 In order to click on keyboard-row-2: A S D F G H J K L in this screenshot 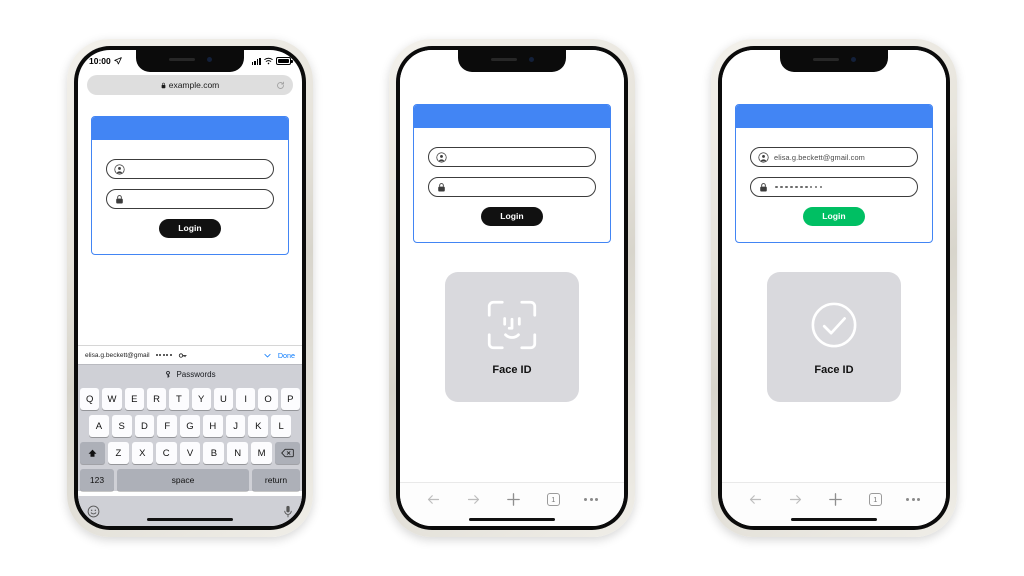, I will do `click(190, 426)`.